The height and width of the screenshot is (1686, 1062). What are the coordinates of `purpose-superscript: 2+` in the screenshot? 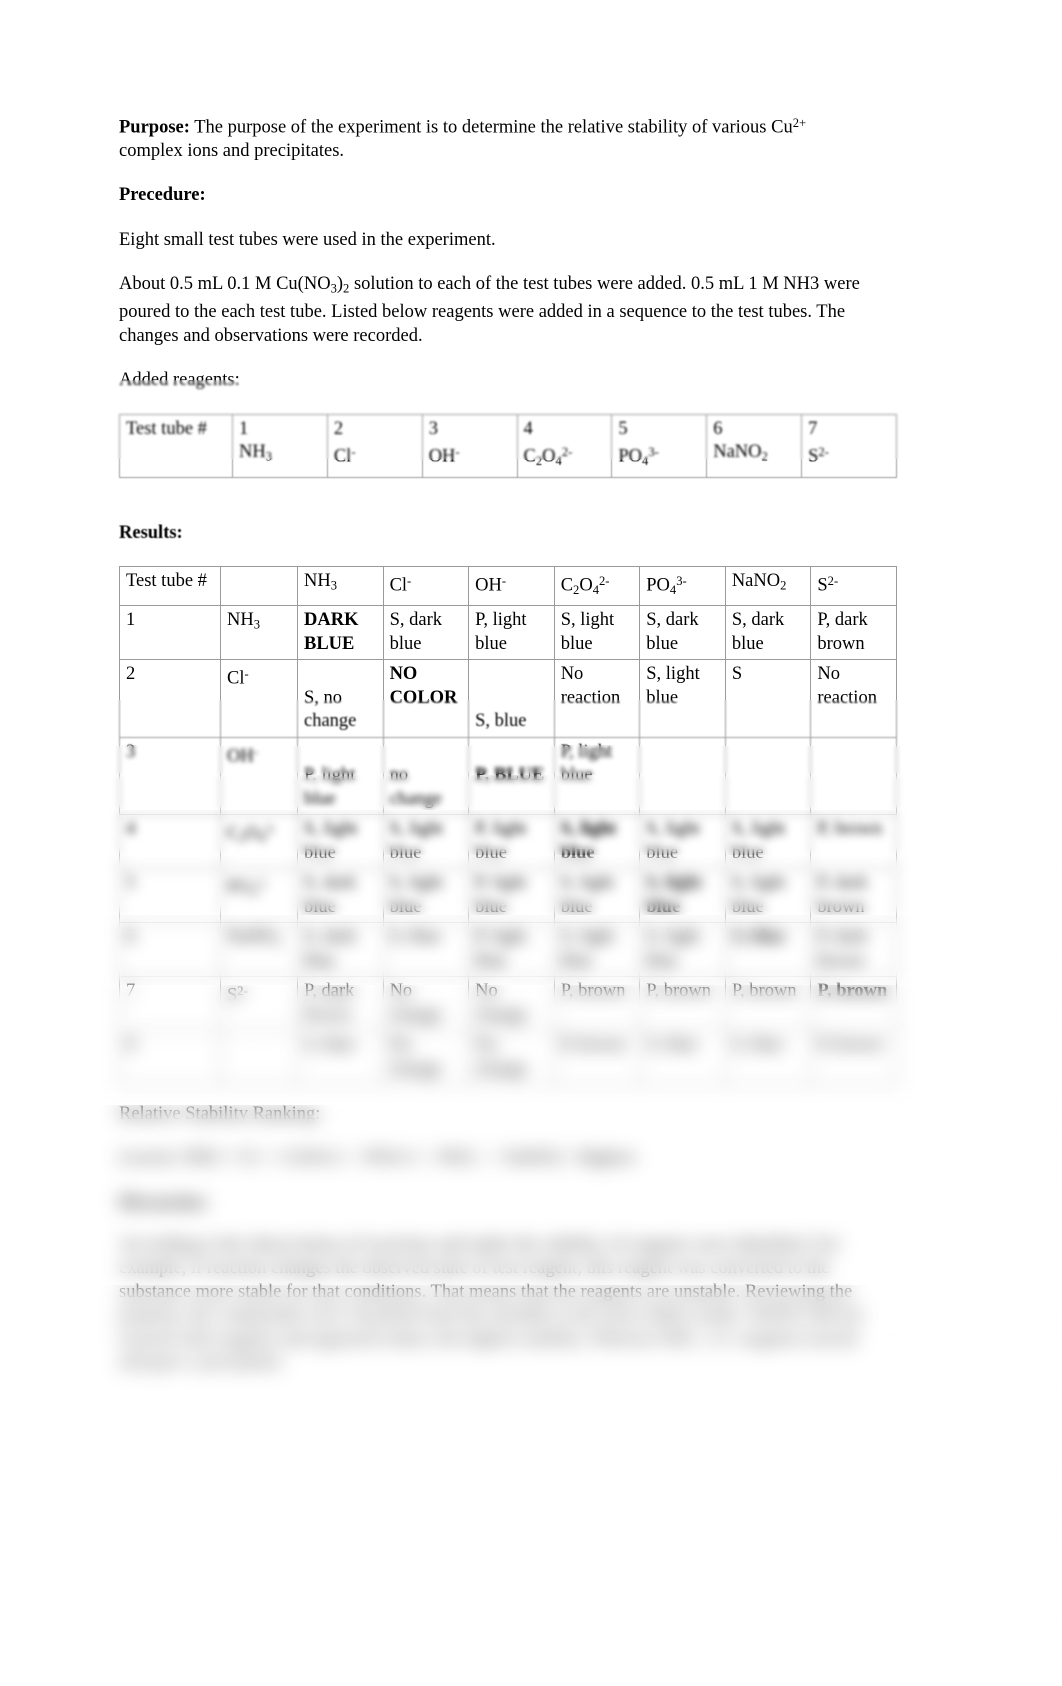 It's located at (799, 123).